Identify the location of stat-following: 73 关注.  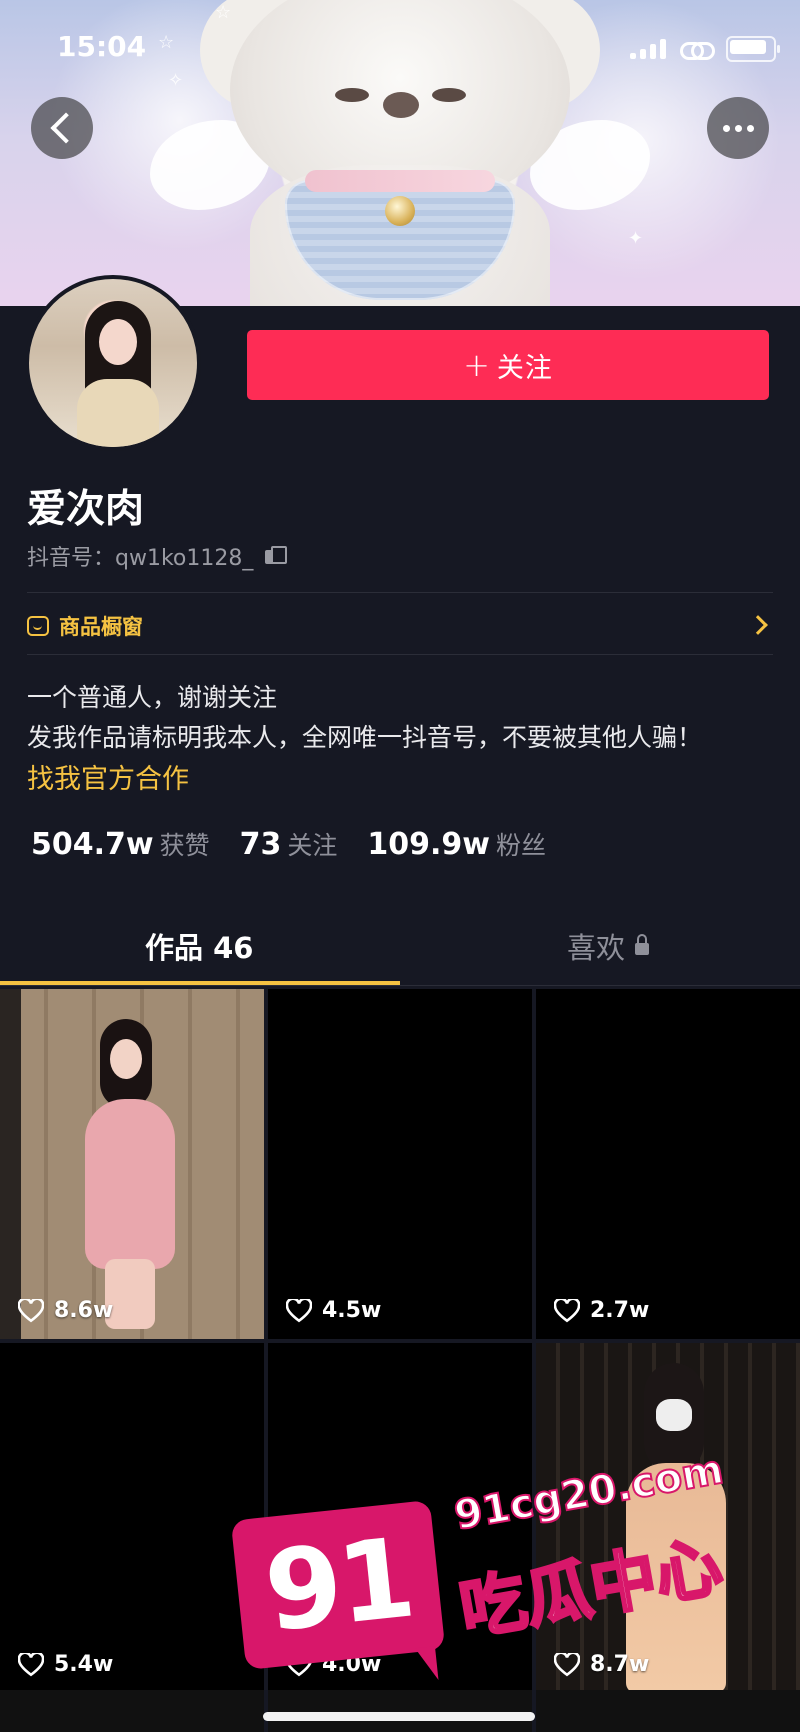
(289, 844).